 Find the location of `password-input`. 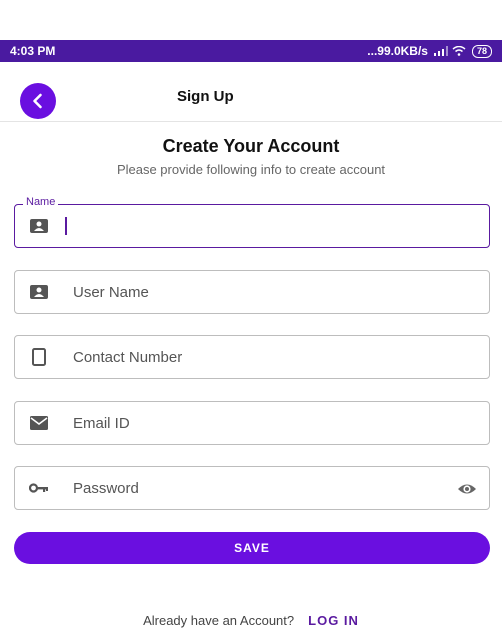

password-input is located at coordinates (243, 488).